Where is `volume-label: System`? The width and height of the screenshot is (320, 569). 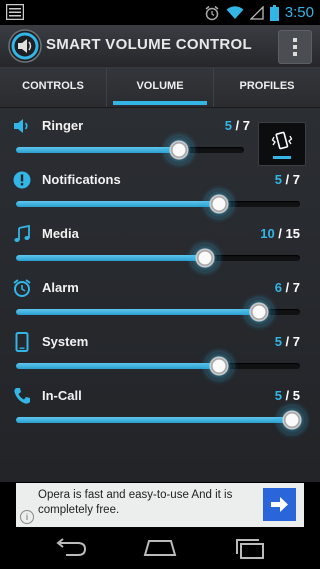
volume-label: System is located at coordinates (65, 341).